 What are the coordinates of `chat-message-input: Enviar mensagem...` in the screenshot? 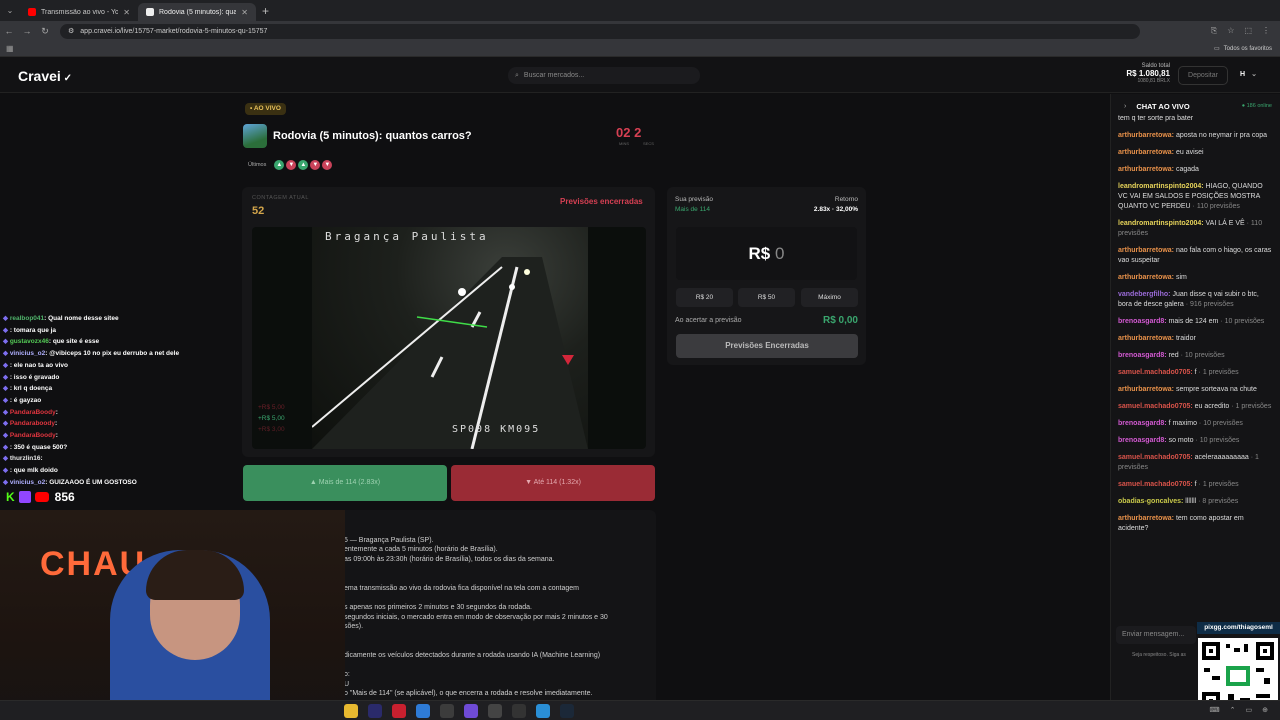 It's located at (1156, 635).